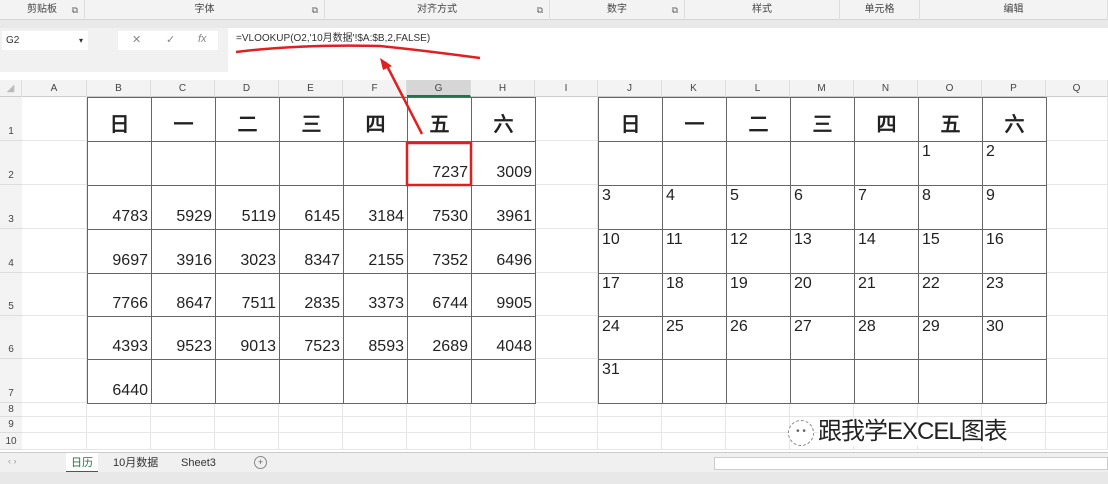 The width and height of the screenshot is (1108, 484). What do you see at coordinates (822, 88) in the screenshot?
I see `column-header-M: M` at bounding box center [822, 88].